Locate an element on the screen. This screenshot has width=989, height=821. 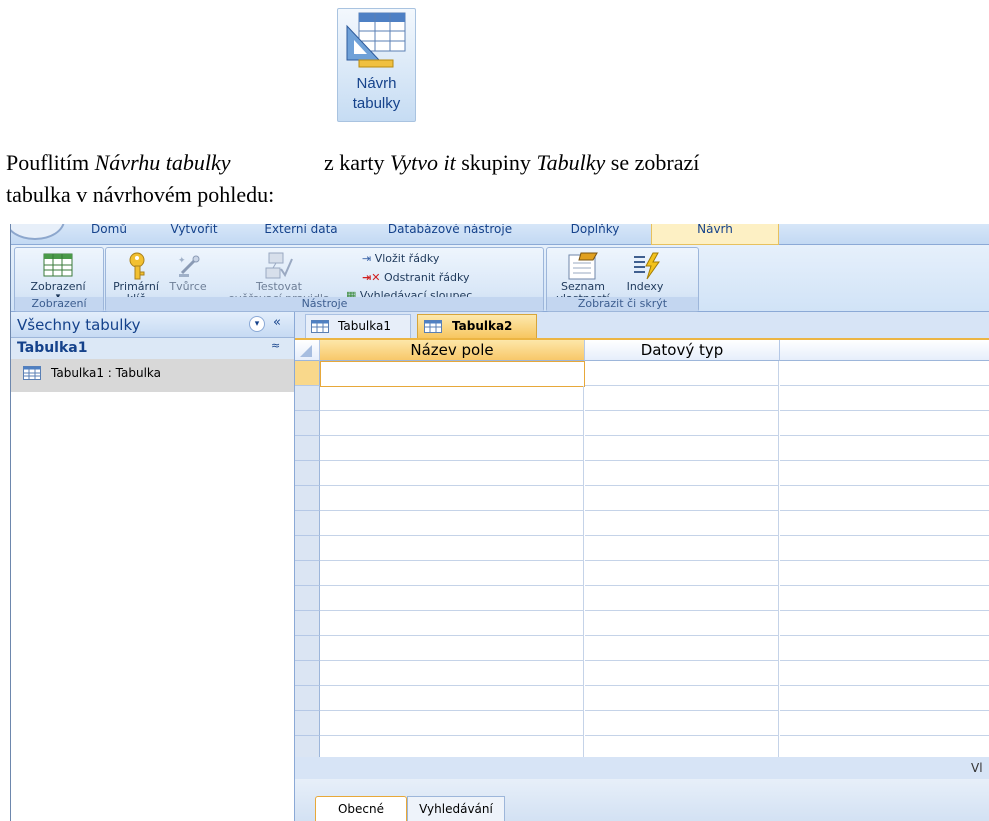
doc-text: Pouflitím is located at coordinates (50, 162).